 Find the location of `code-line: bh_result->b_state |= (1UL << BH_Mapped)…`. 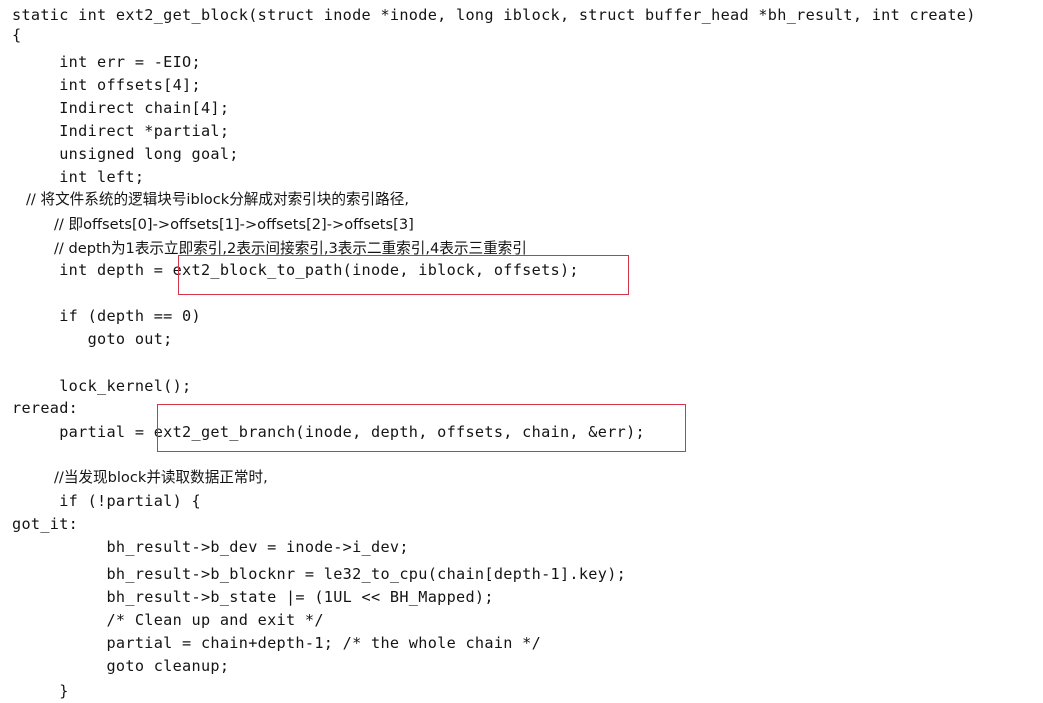

code-line: bh_result->b_state |= (1UL << BH_Mapped)… is located at coordinates (253, 597).